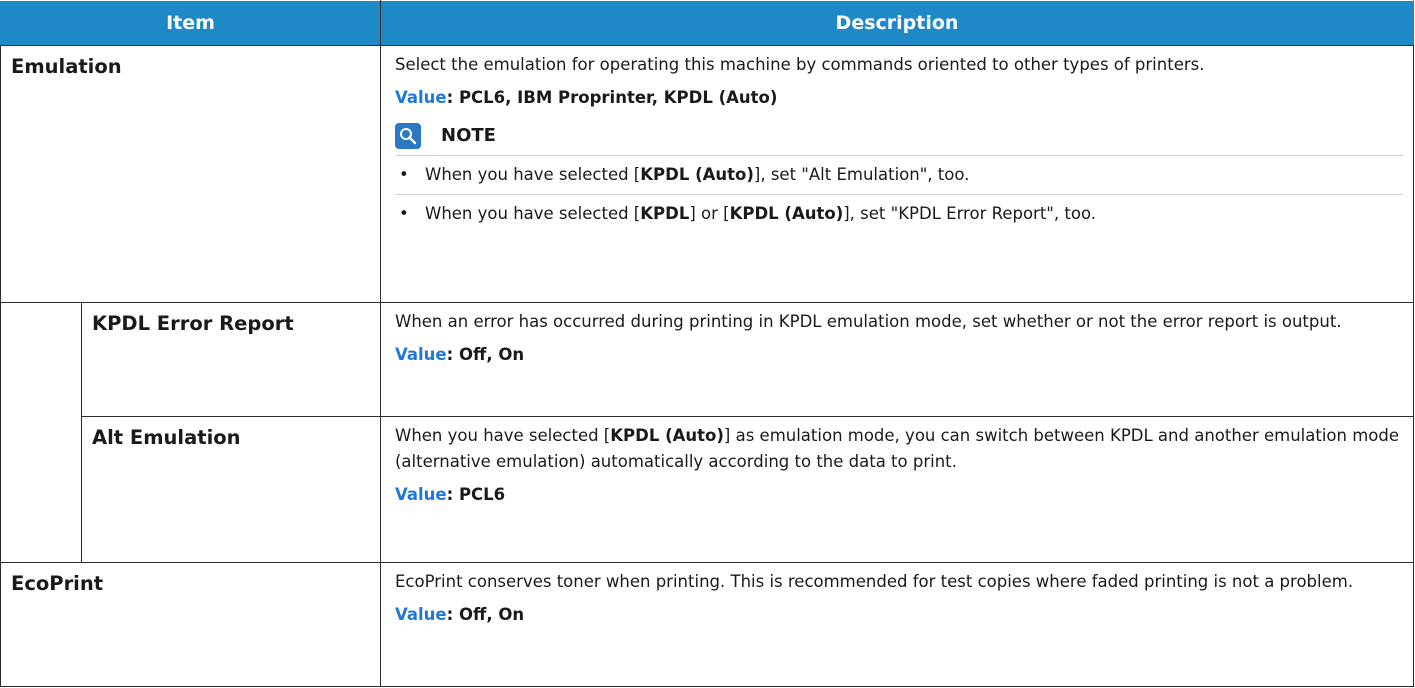 This screenshot has width=1415, height=688. What do you see at coordinates (899, 355) in the screenshot?
I see `value-kpdl-error: Value: Off, On` at bounding box center [899, 355].